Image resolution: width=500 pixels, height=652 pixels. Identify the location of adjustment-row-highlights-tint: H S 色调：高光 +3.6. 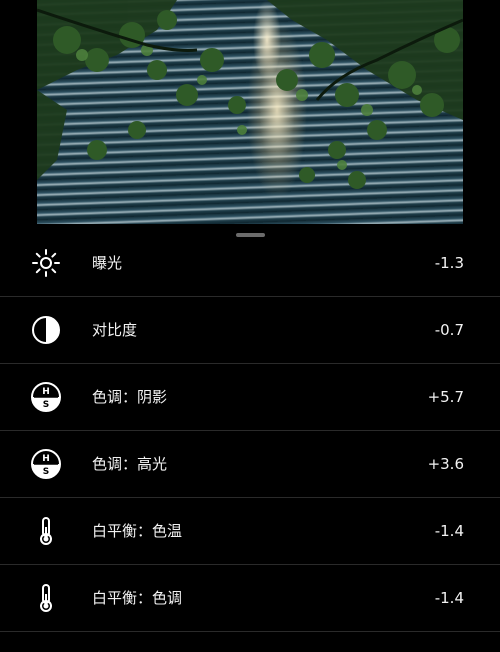
(250, 464).